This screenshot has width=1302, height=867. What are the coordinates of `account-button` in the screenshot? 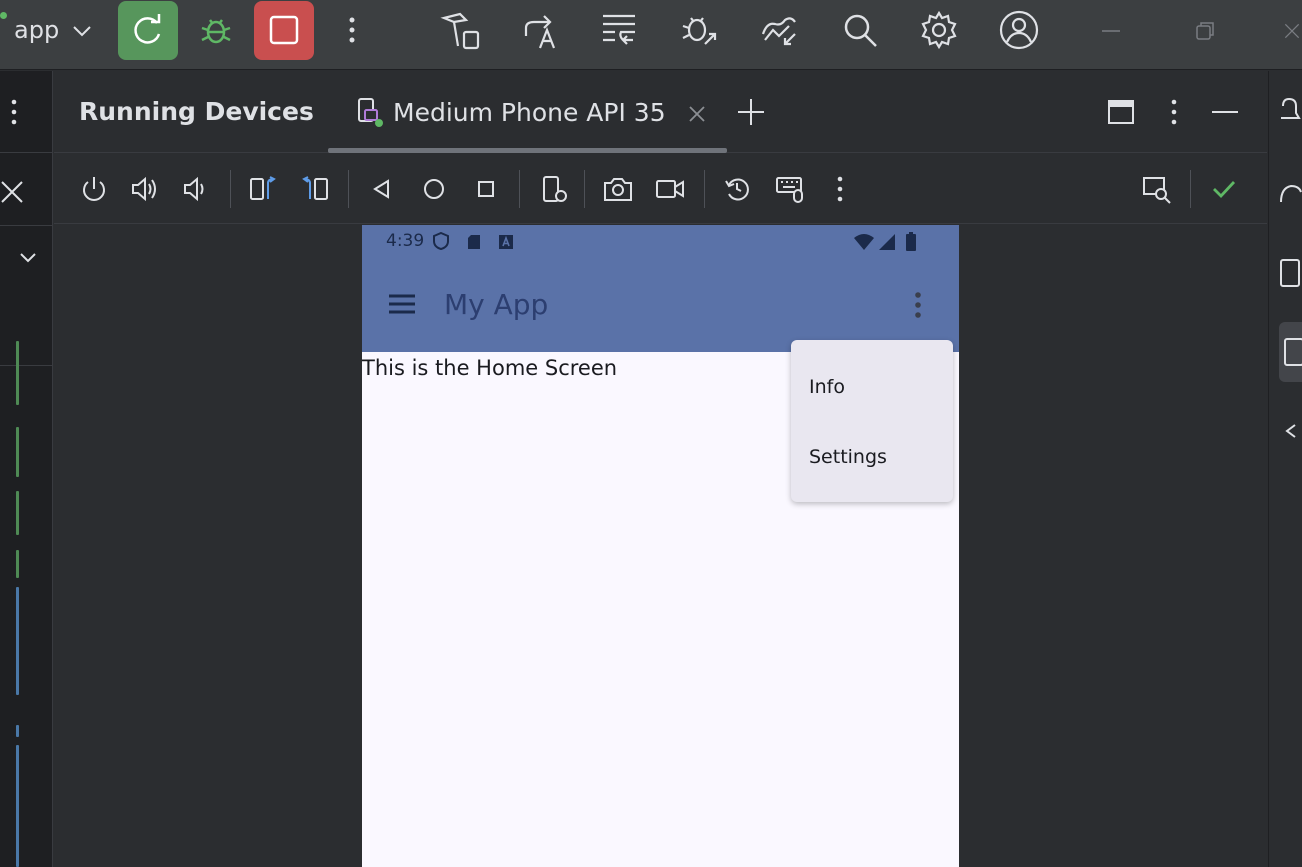 It's located at (1019, 30).